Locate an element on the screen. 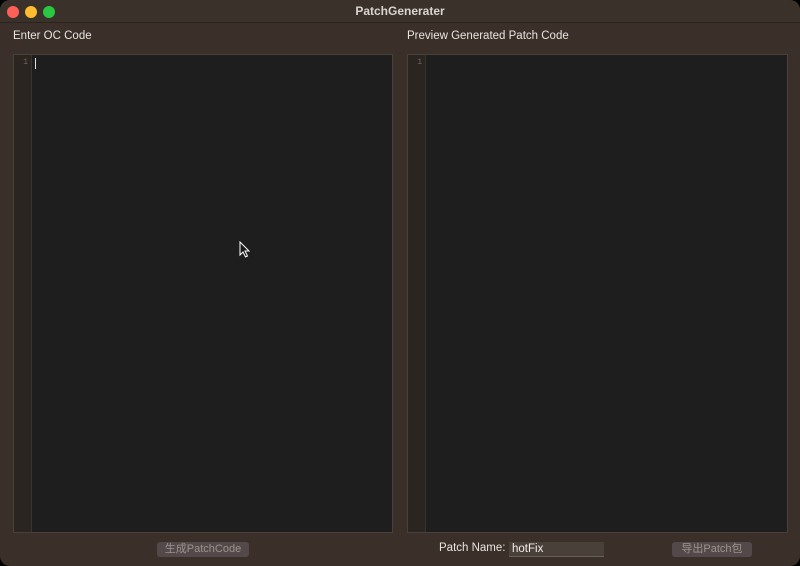  export-patch-button: 导出Patch包 is located at coordinates (712, 549).